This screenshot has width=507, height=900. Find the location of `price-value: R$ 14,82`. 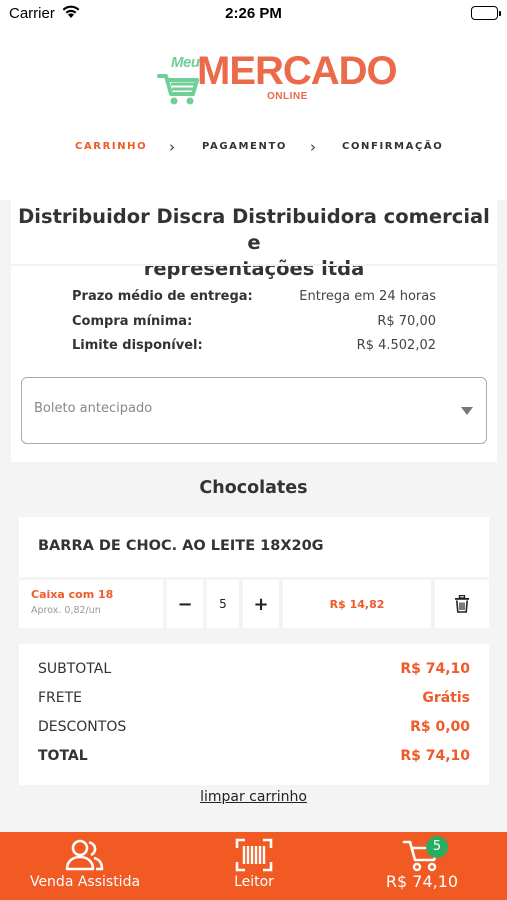

price-value: R$ 14,82 is located at coordinates (357, 604).